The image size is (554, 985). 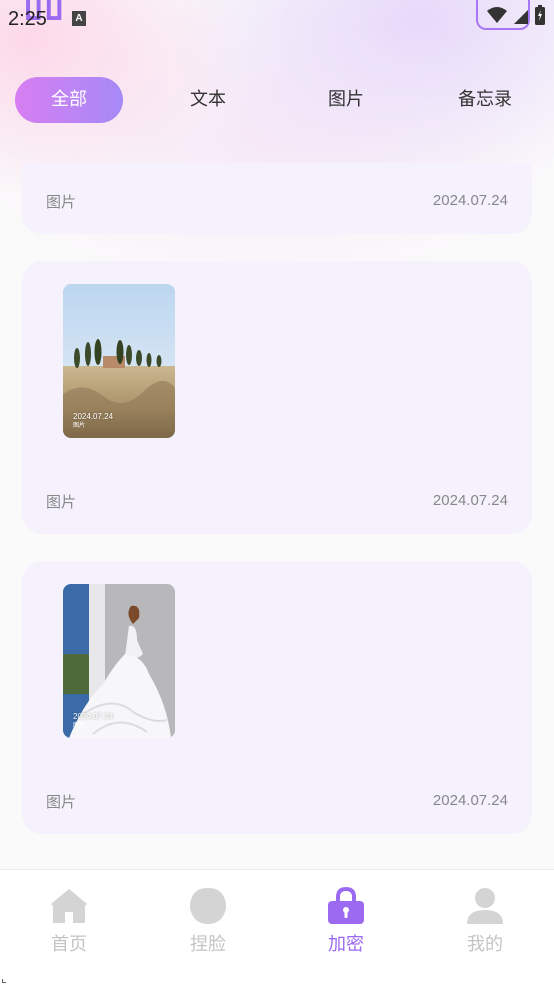 I want to click on nav-face: 捏脸, so click(x=208, y=921).